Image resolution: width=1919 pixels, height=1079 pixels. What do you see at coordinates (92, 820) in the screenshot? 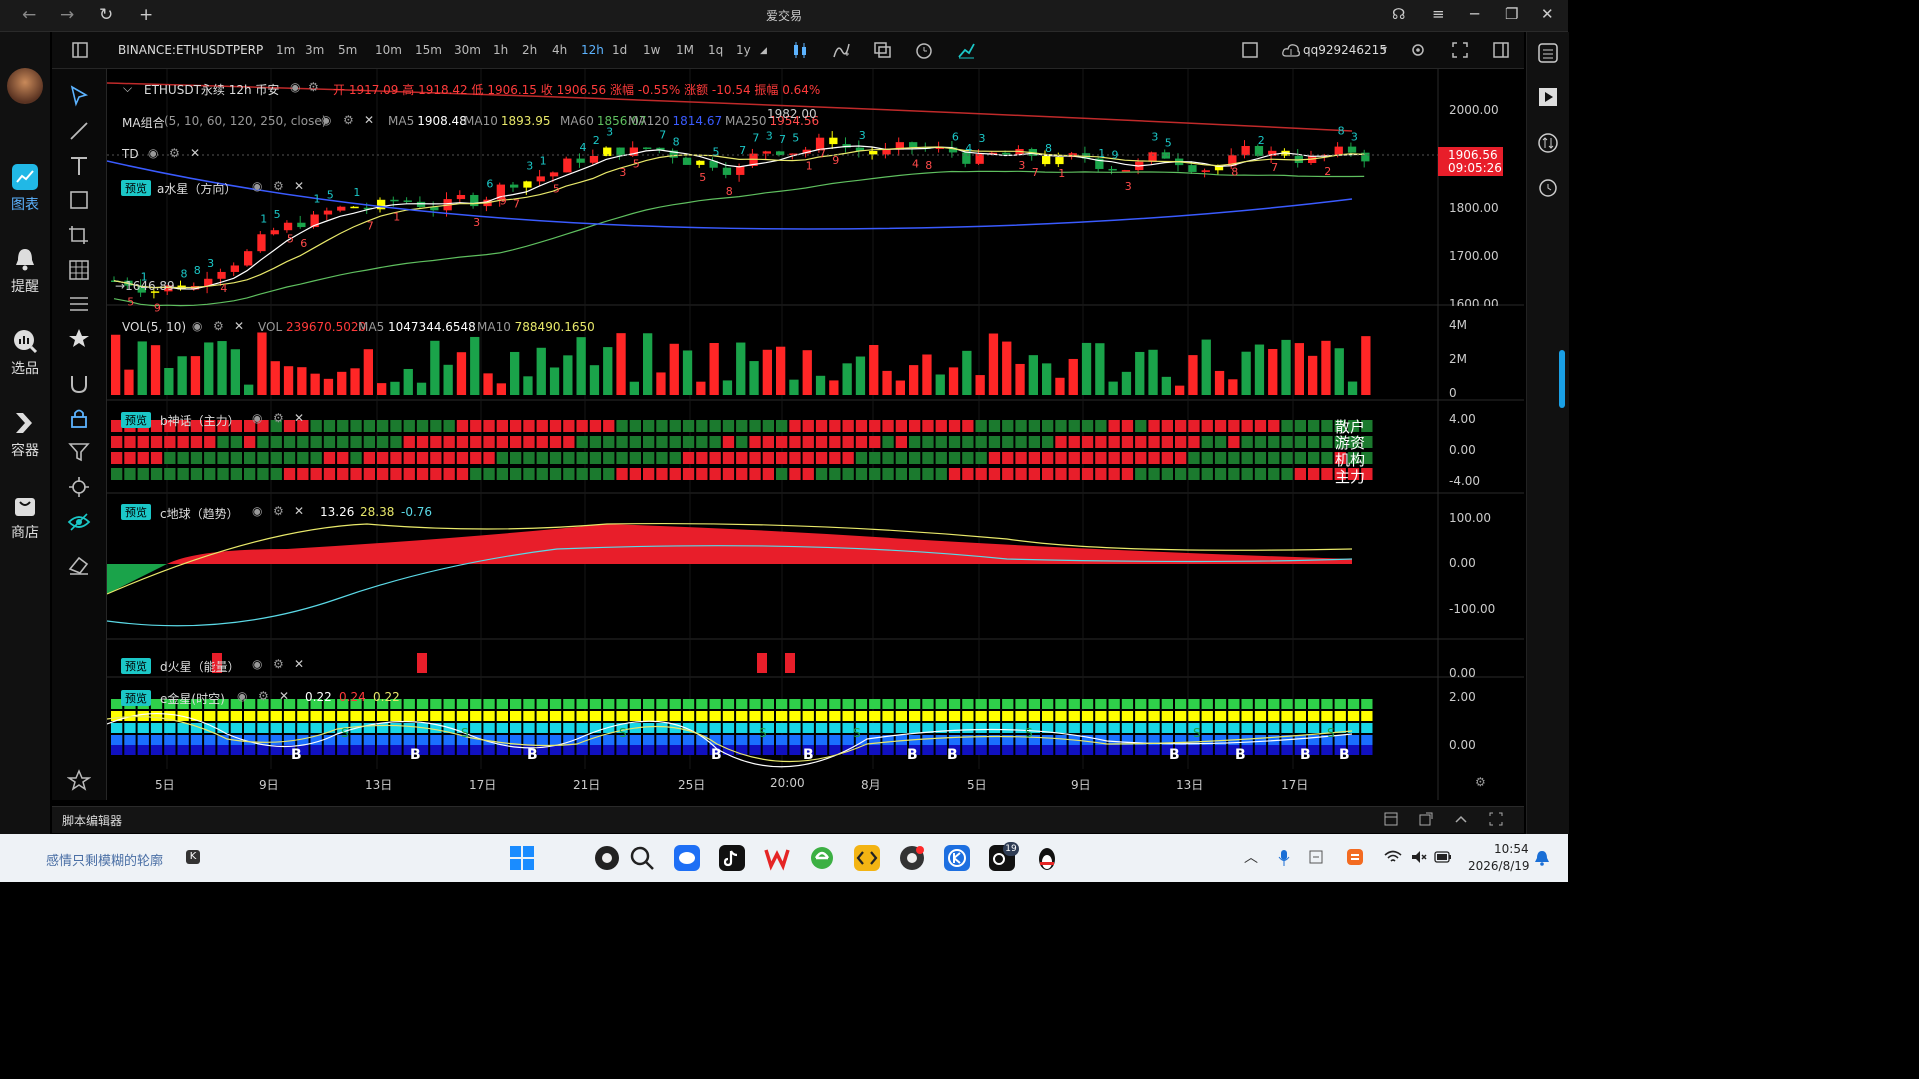
I see `script-editor-label: 脚本编辑器` at bounding box center [92, 820].